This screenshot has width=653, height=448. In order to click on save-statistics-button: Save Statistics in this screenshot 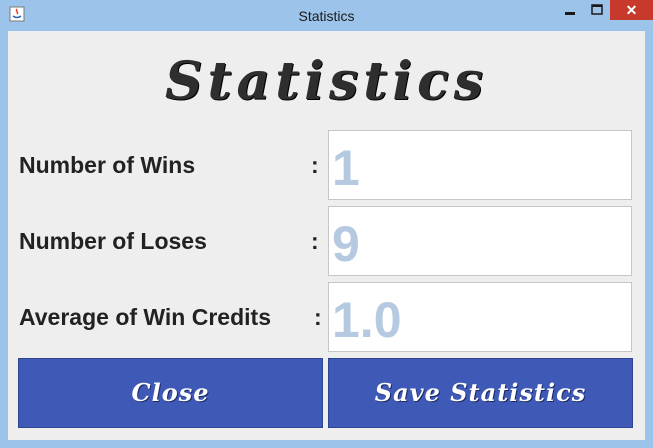, I will do `click(480, 393)`.